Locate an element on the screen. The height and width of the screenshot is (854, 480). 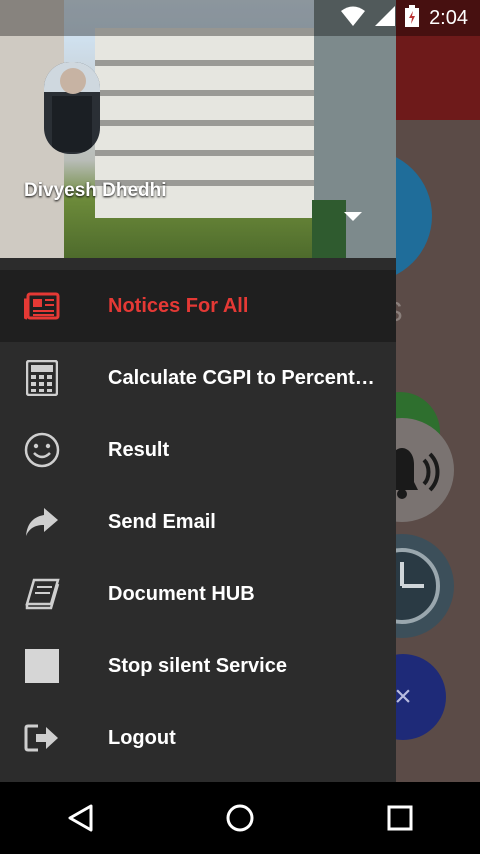
home-icon is located at coordinates (240, 818).